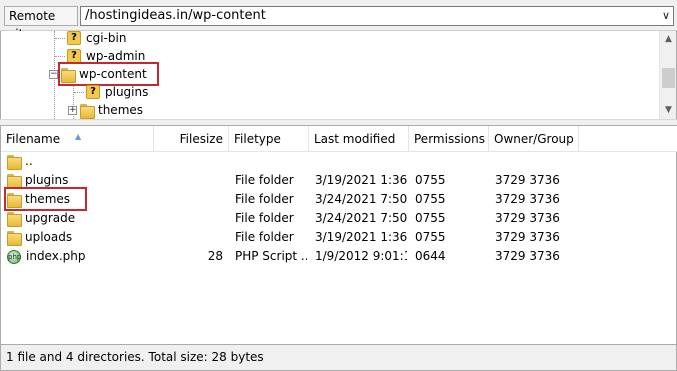 The image size is (677, 371). I want to click on tree-item-themes: + themes, so click(105, 110).